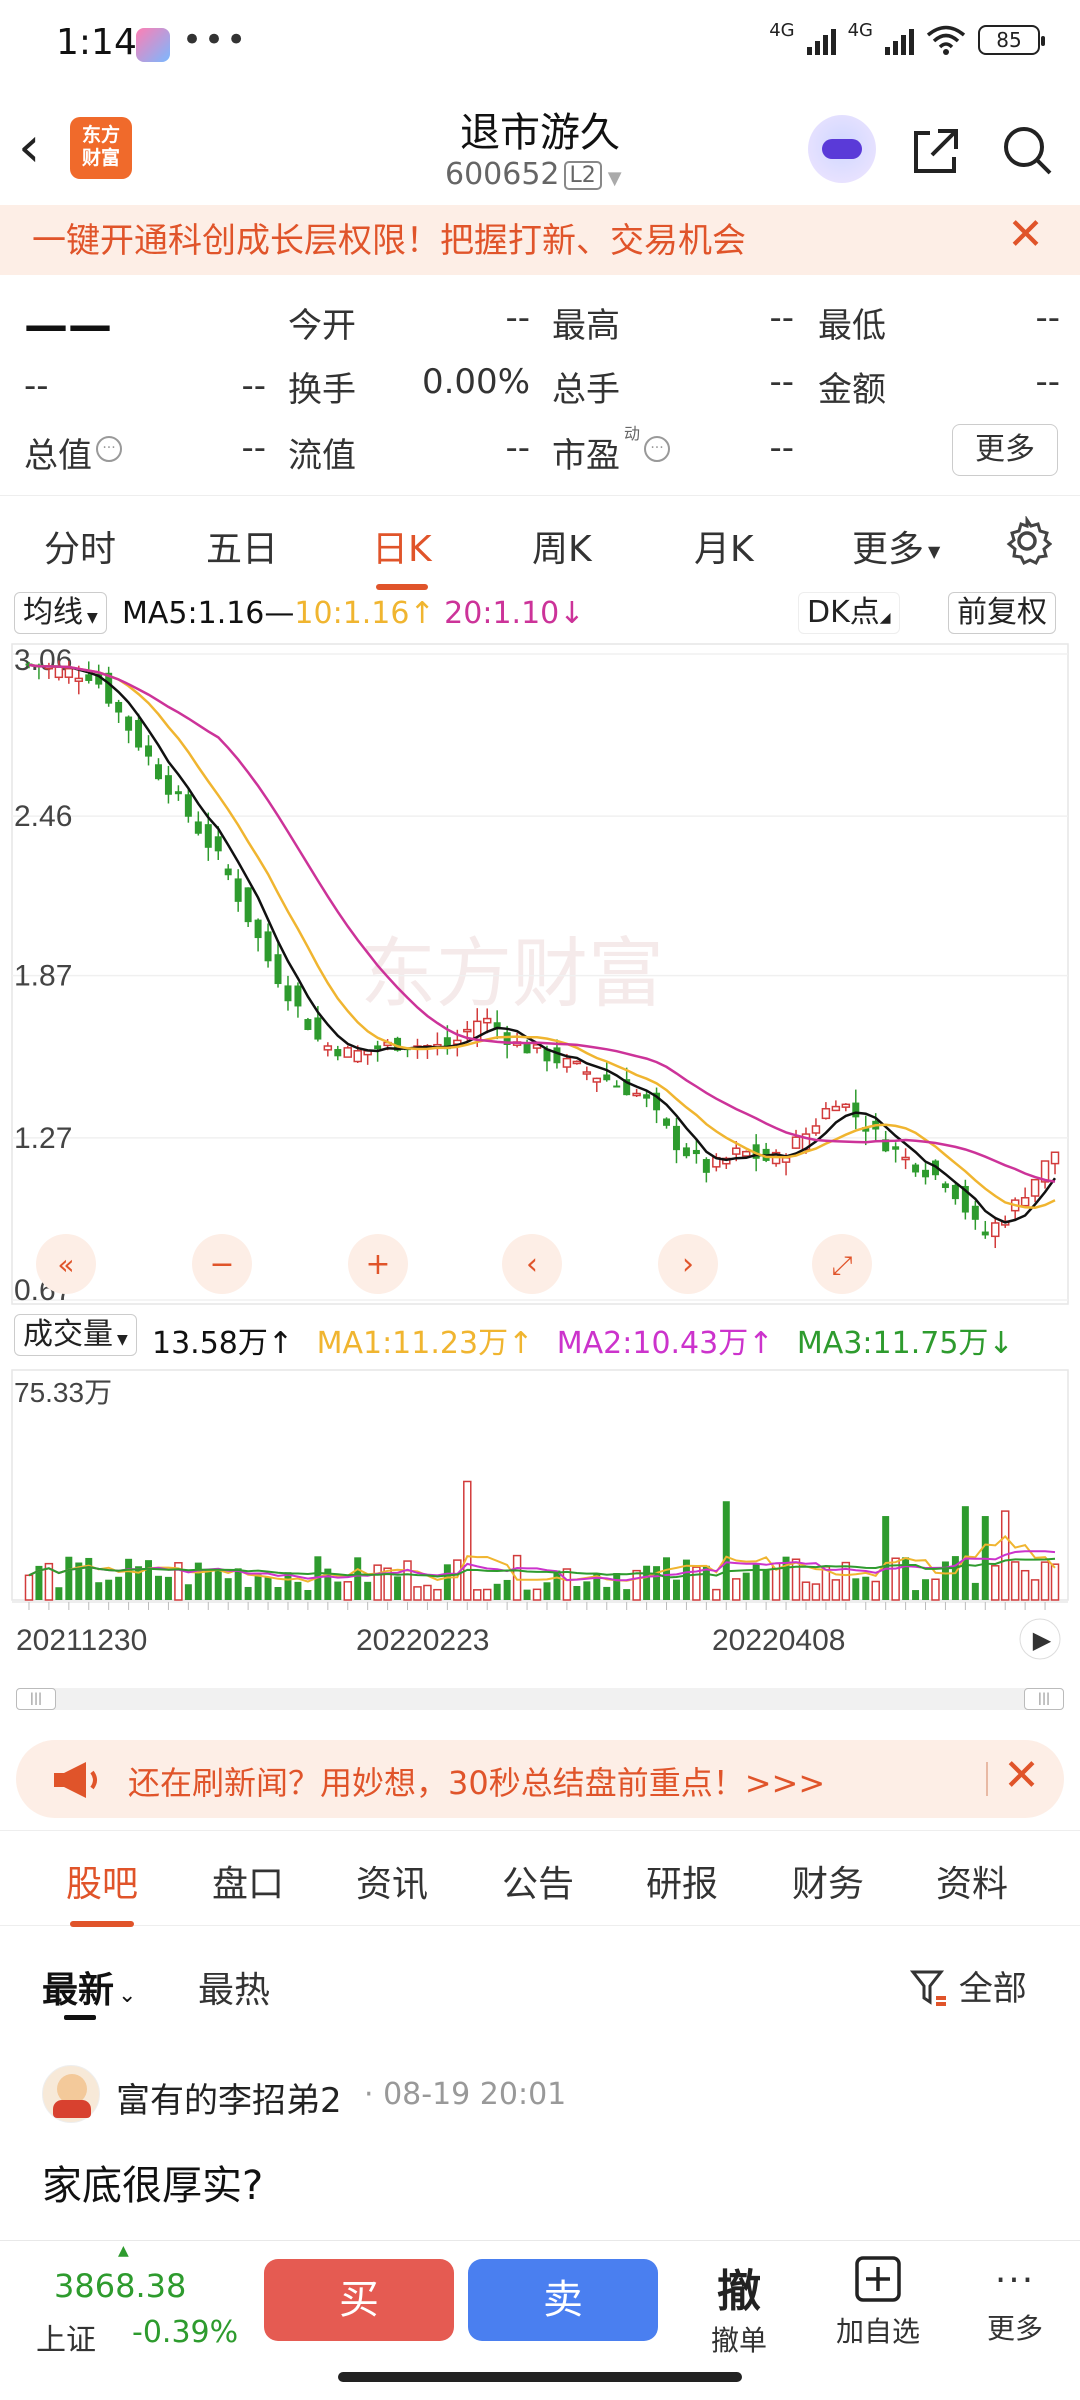 The image size is (1080, 2400). What do you see at coordinates (842, 1264) in the screenshot?
I see `fullscreen-button: ⤢` at bounding box center [842, 1264].